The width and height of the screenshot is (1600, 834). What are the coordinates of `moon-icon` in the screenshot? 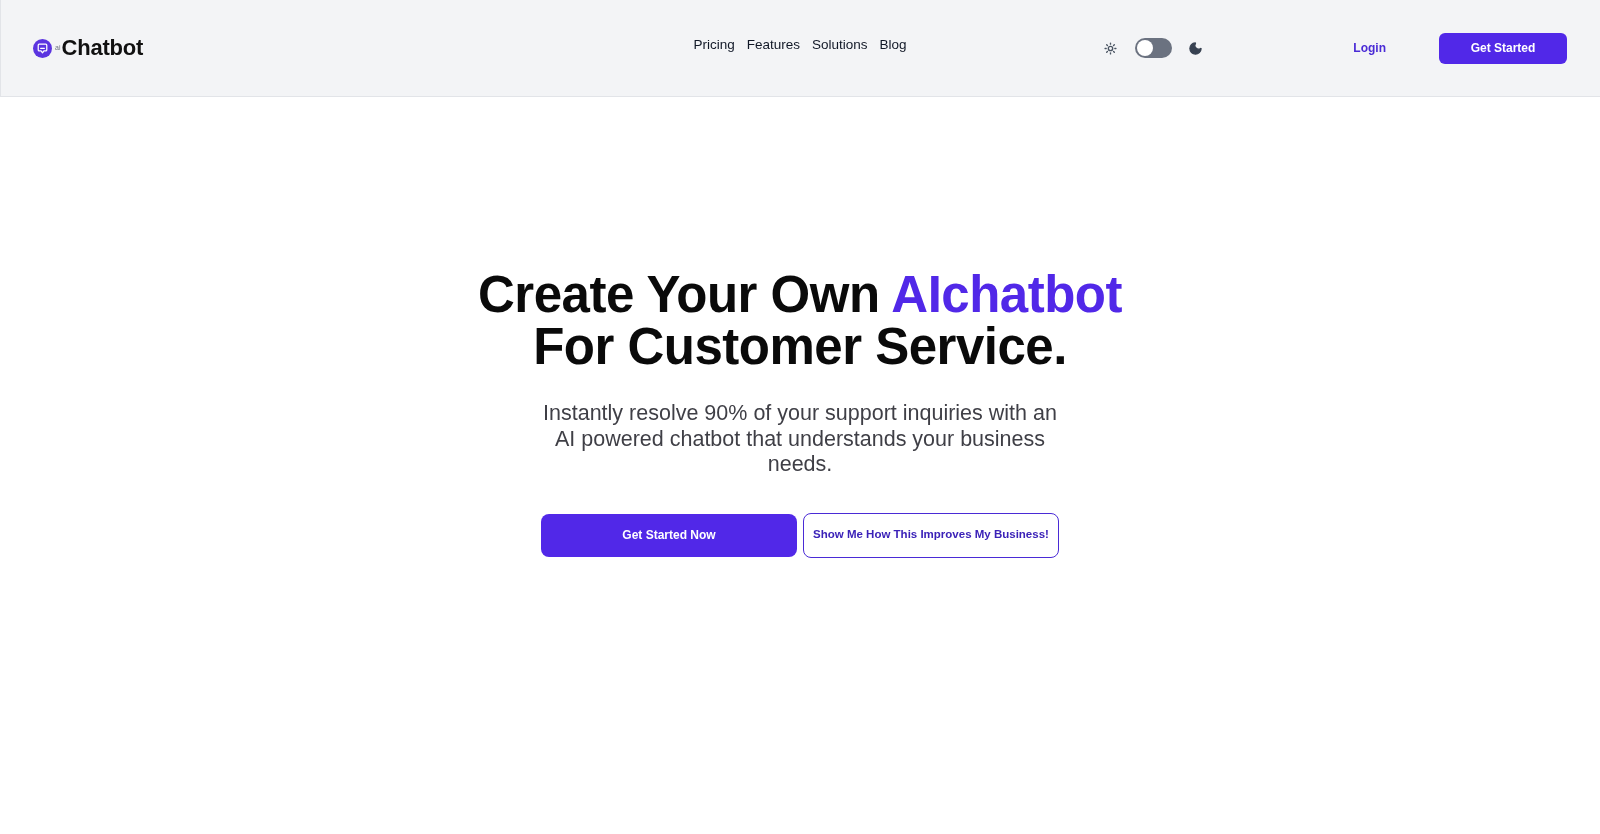 It's located at (1196, 48).